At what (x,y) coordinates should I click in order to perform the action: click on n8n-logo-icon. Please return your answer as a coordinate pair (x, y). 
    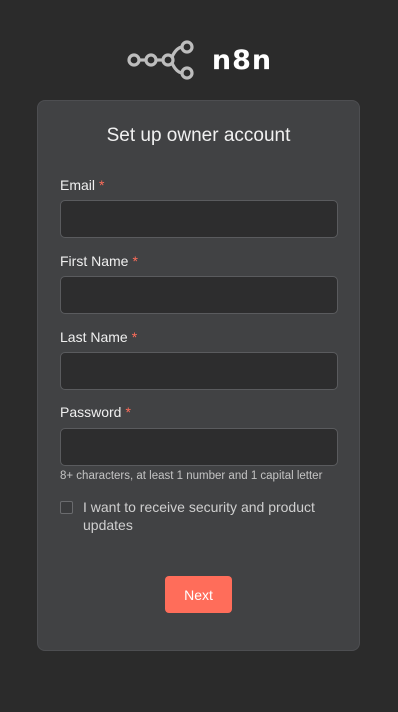
    Looking at the image, I should click on (160, 60).